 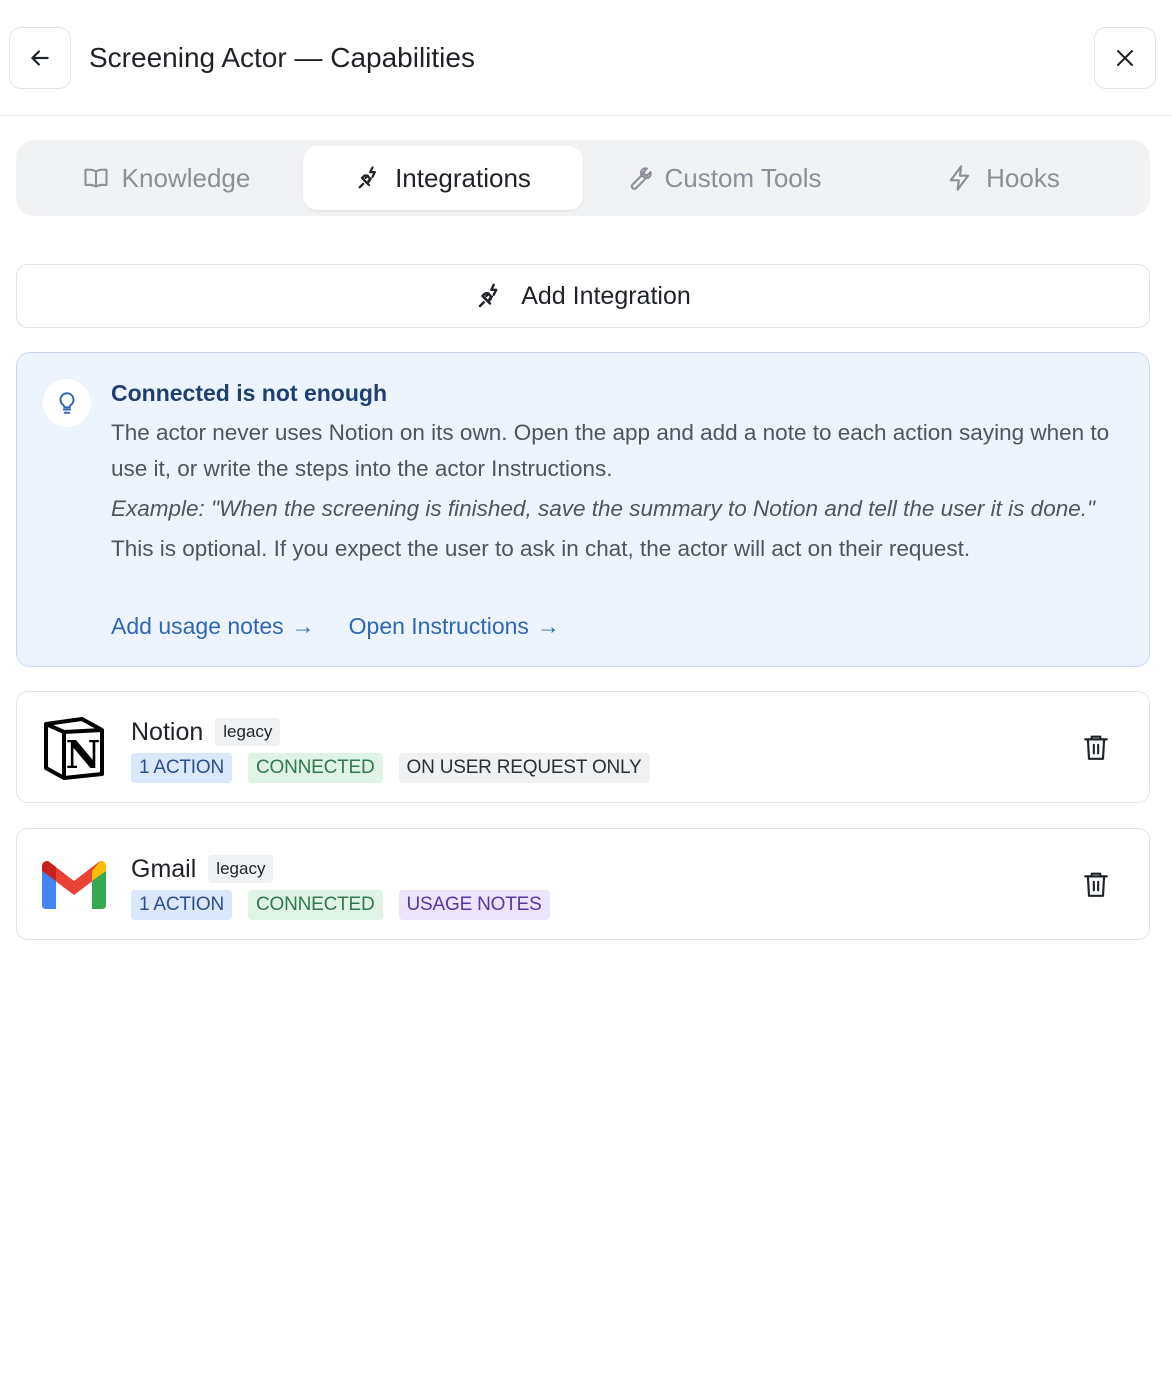 I want to click on tab-hooks: Hooks, so click(x=1003, y=178).